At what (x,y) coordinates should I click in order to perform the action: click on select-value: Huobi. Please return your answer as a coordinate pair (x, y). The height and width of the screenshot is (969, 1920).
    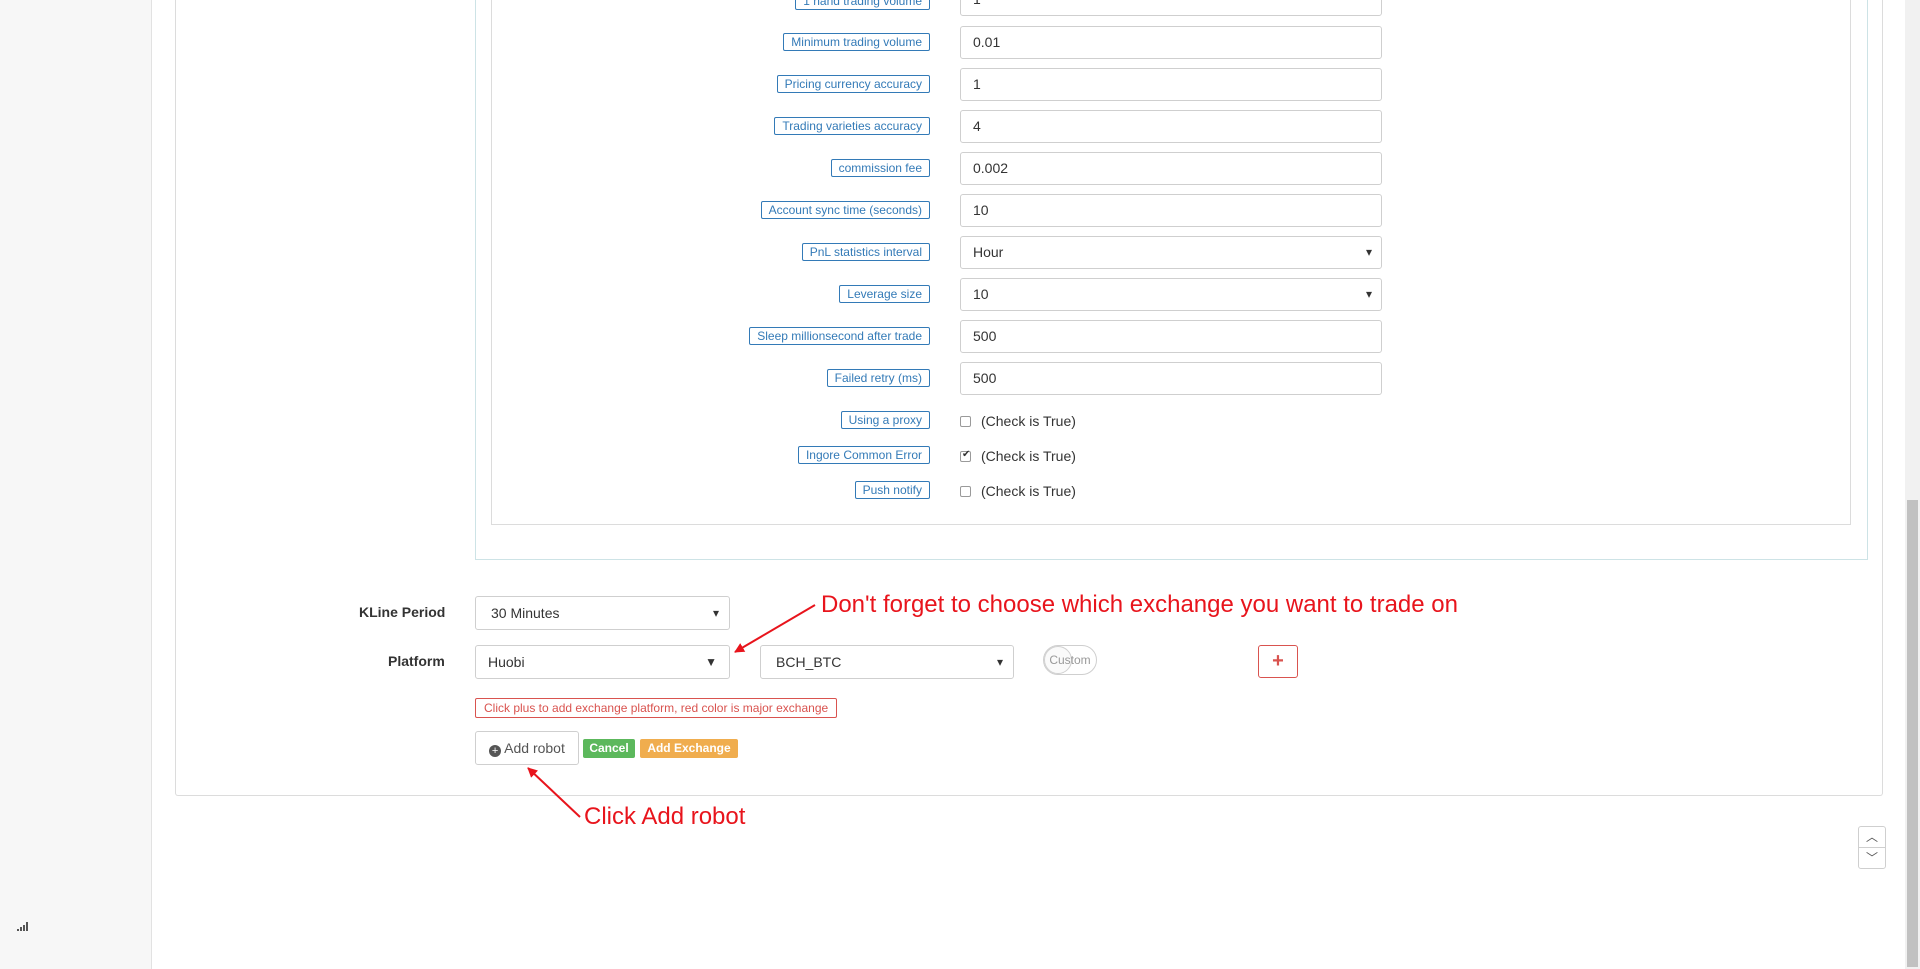
    Looking at the image, I should click on (506, 662).